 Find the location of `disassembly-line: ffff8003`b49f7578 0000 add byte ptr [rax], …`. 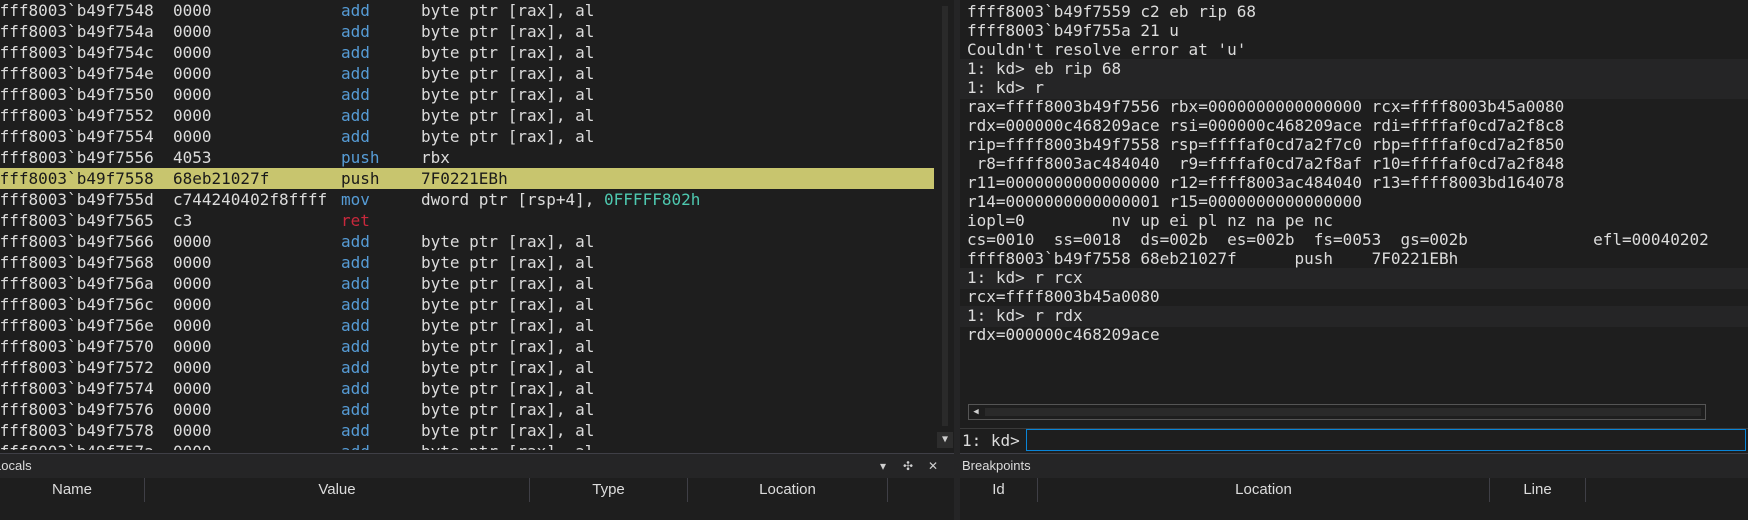

disassembly-line: ffff8003`b49f7578 0000 add byte ptr [rax], … is located at coordinates (467, 430).